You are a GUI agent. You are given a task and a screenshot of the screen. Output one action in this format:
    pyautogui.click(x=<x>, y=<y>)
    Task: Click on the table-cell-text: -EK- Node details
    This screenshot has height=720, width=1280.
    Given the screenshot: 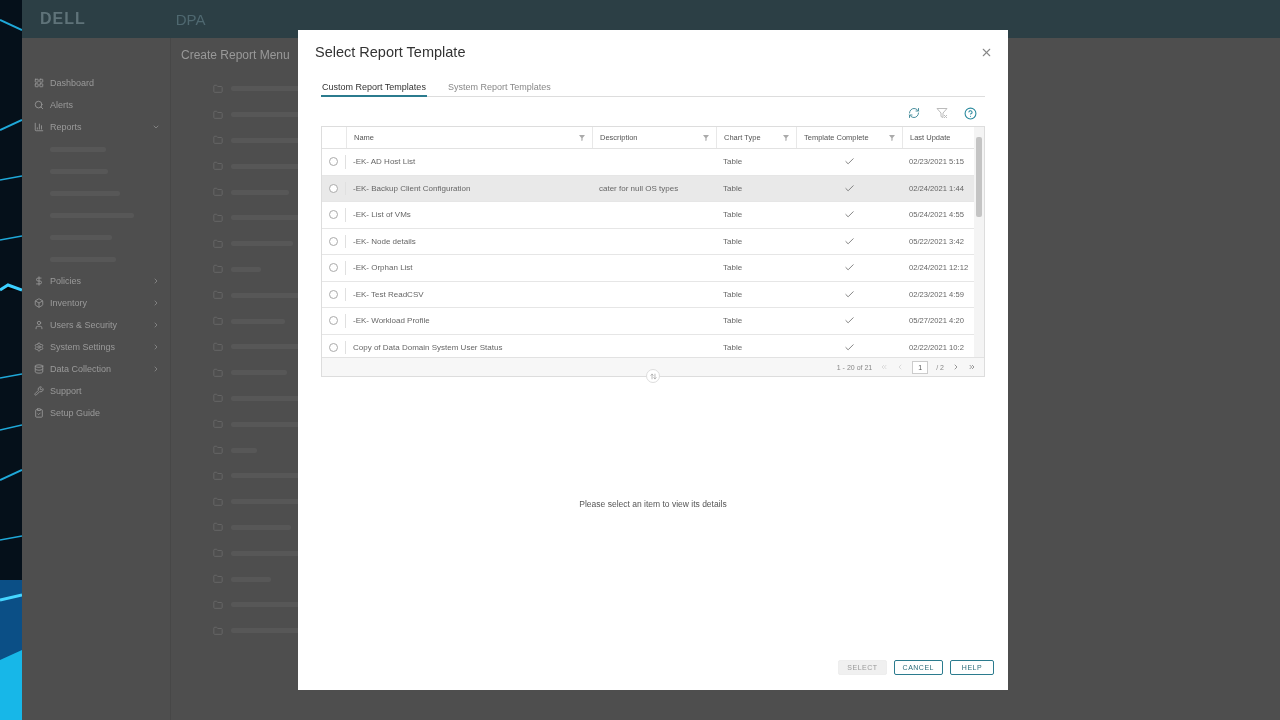 What is the action you would take?
    pyautogui.click(x=384, y=241)
    